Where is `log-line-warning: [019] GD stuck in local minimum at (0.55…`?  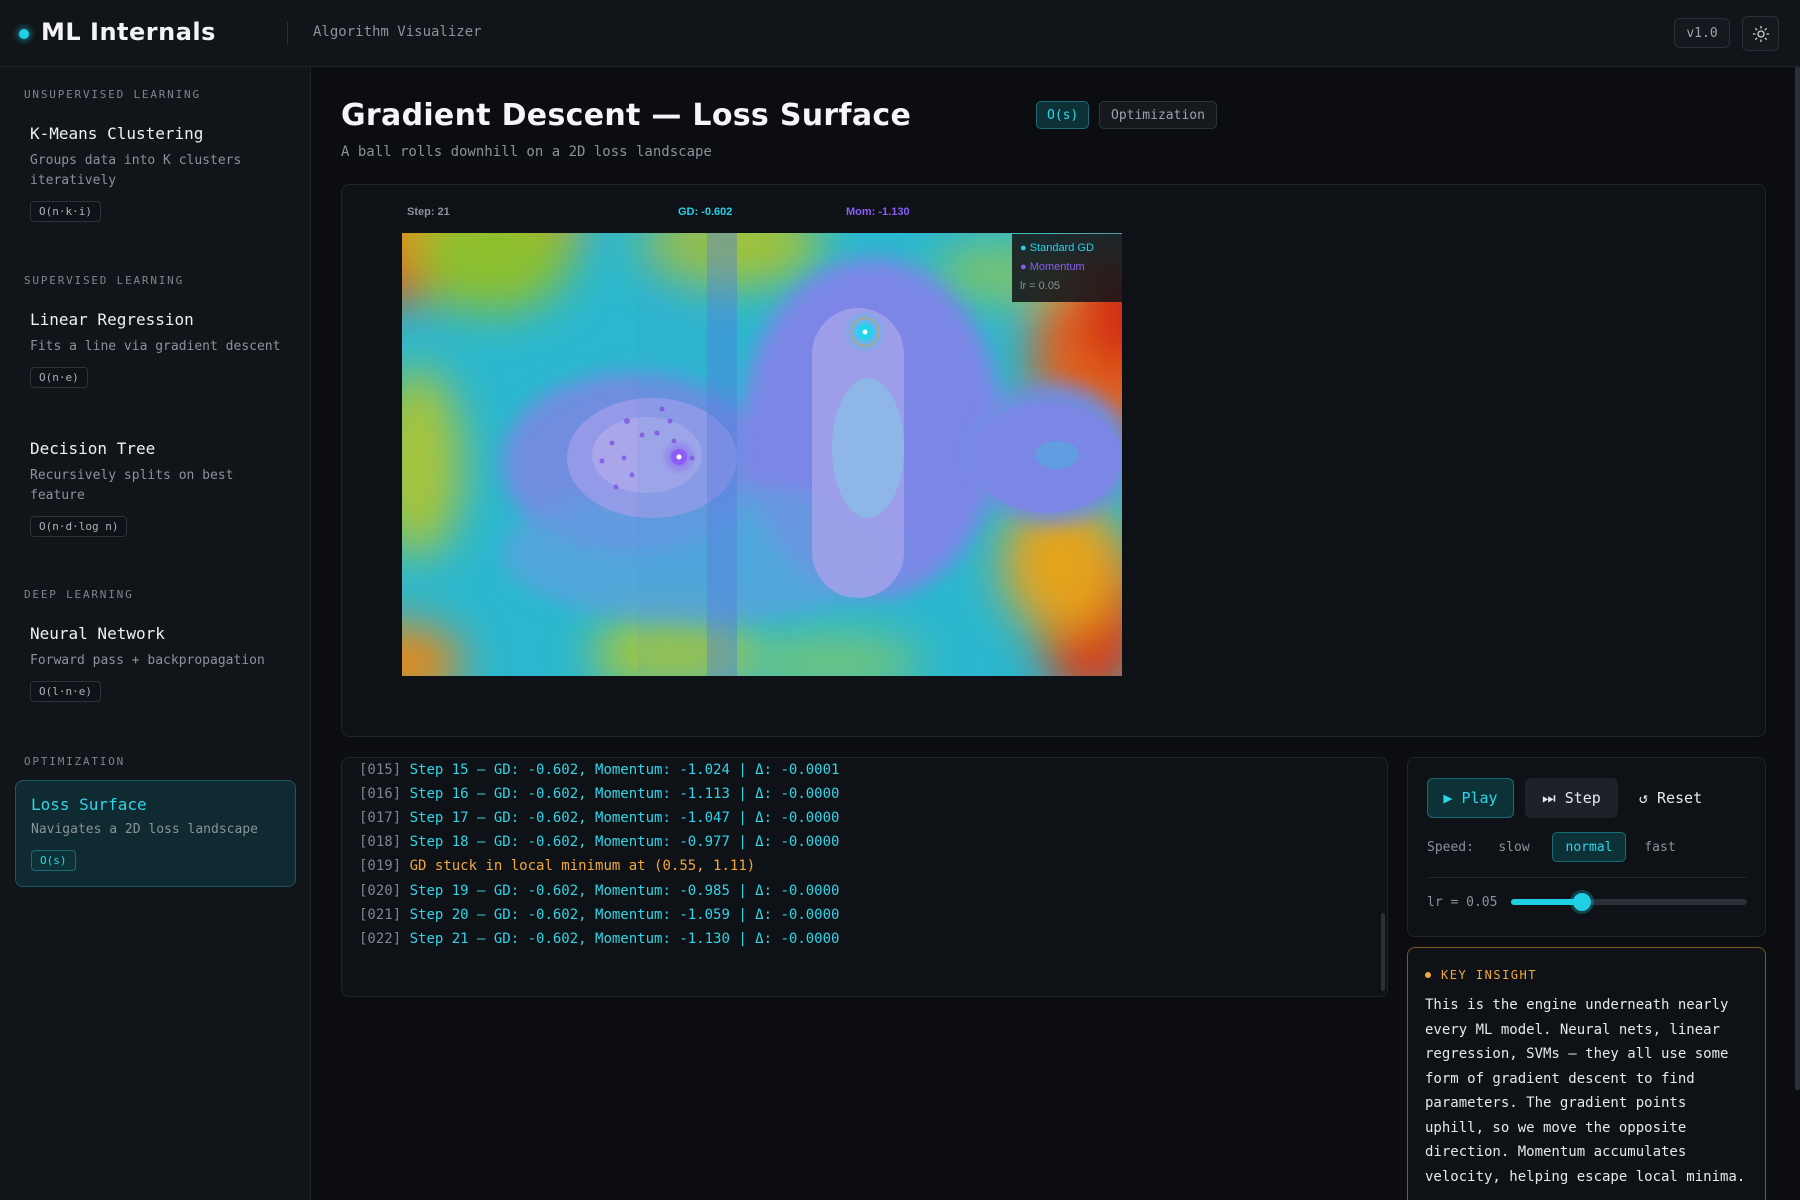 log-line-warning: [019] GD stuck in local minimum at (0.55… is located at coordinates (557, 866).